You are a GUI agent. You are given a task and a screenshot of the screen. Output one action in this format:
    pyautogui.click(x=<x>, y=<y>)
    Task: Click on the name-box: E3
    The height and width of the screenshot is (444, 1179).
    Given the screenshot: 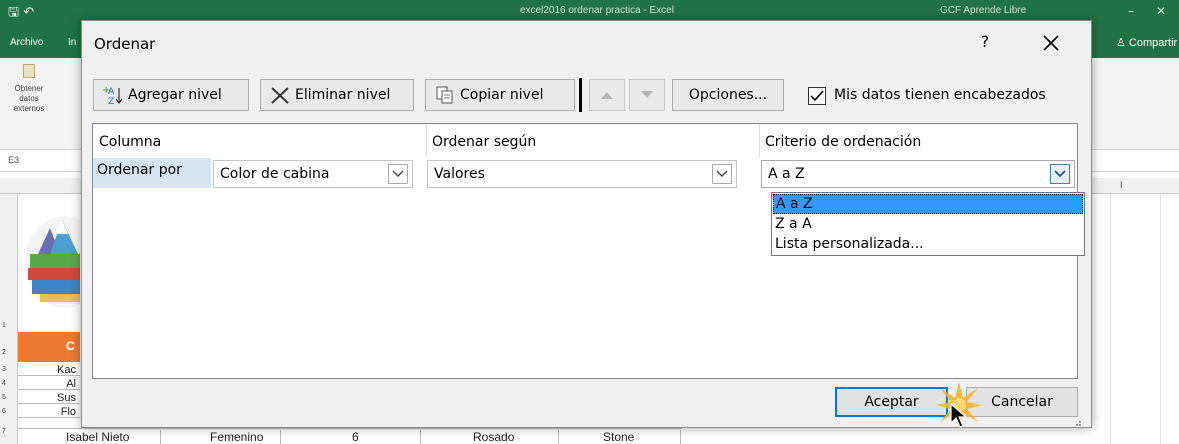 What is the action you would take?
    pyautogui.click(x=13, y=160)
    